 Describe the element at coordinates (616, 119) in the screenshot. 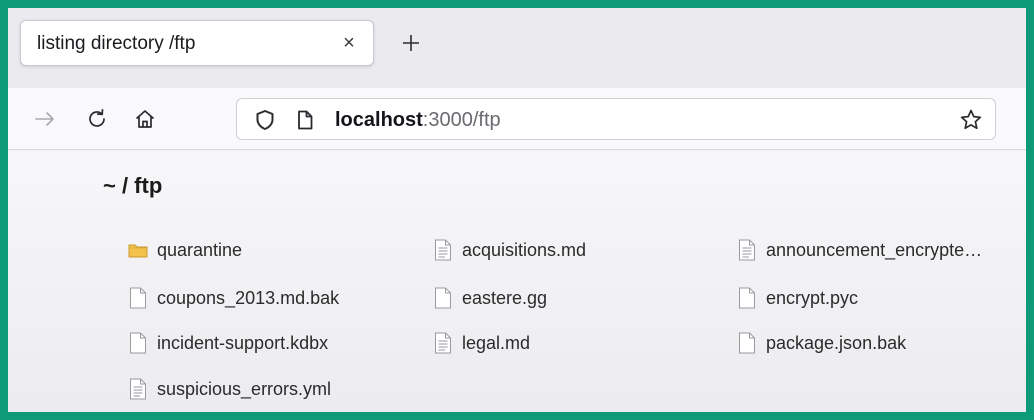

I see `url-bar: localhost:3000/ftp` at that location.